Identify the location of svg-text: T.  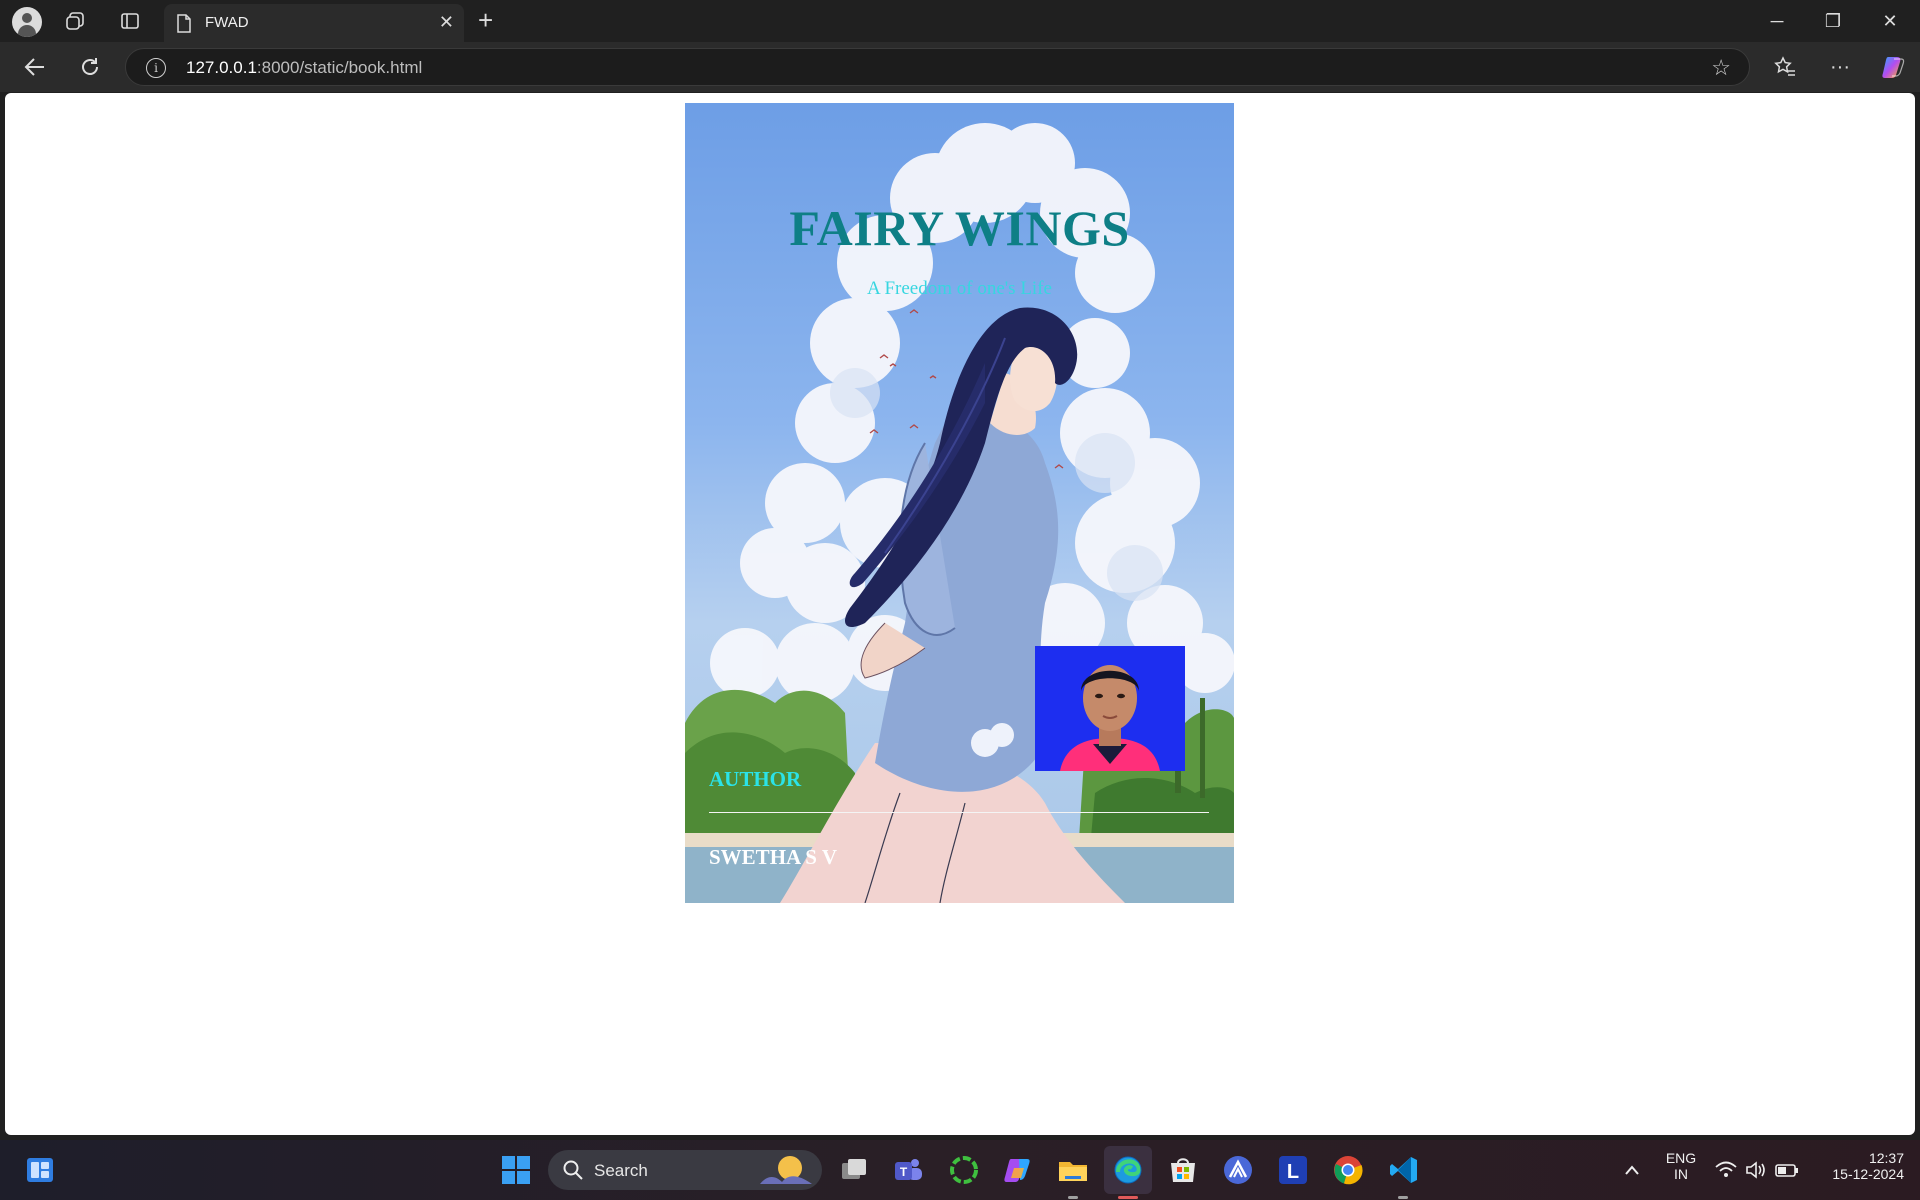
(904, 1172).